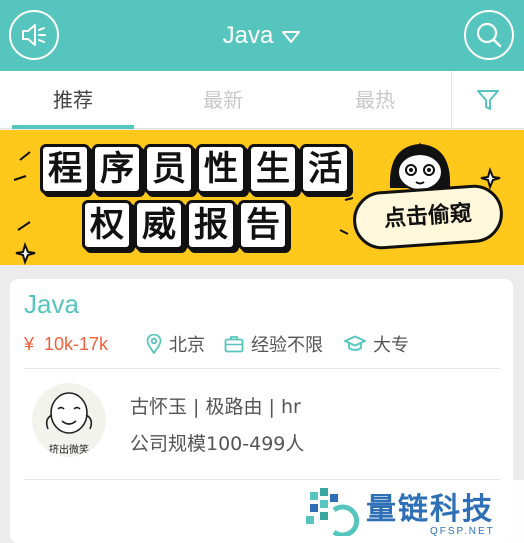 This screenshot has height=543, width=524. I want to click on watermark-name: 量链科技, so click(430, 509).